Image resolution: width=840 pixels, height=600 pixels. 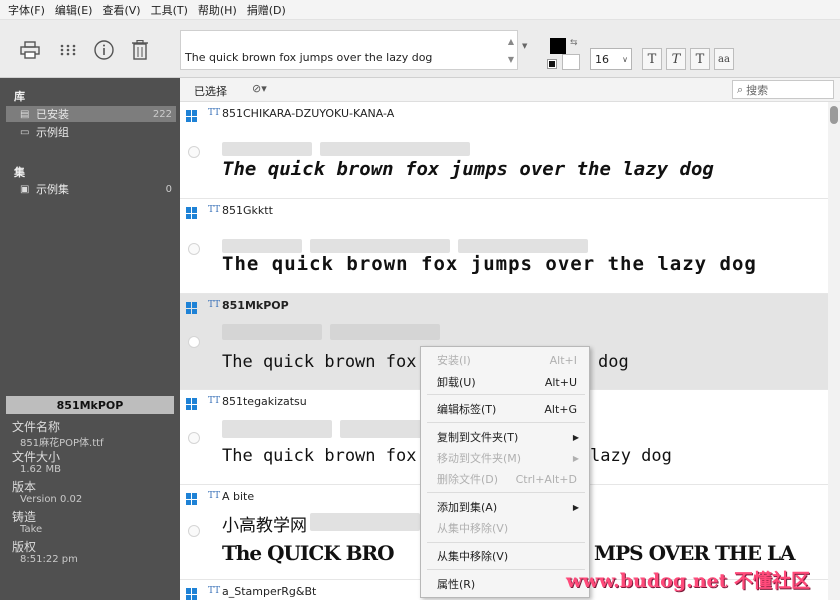 What do you see at coordinates (467, 409) in the screenshot?
I see `menu-item-label: 编辑标签(T)` at bounding box center [467, 409].